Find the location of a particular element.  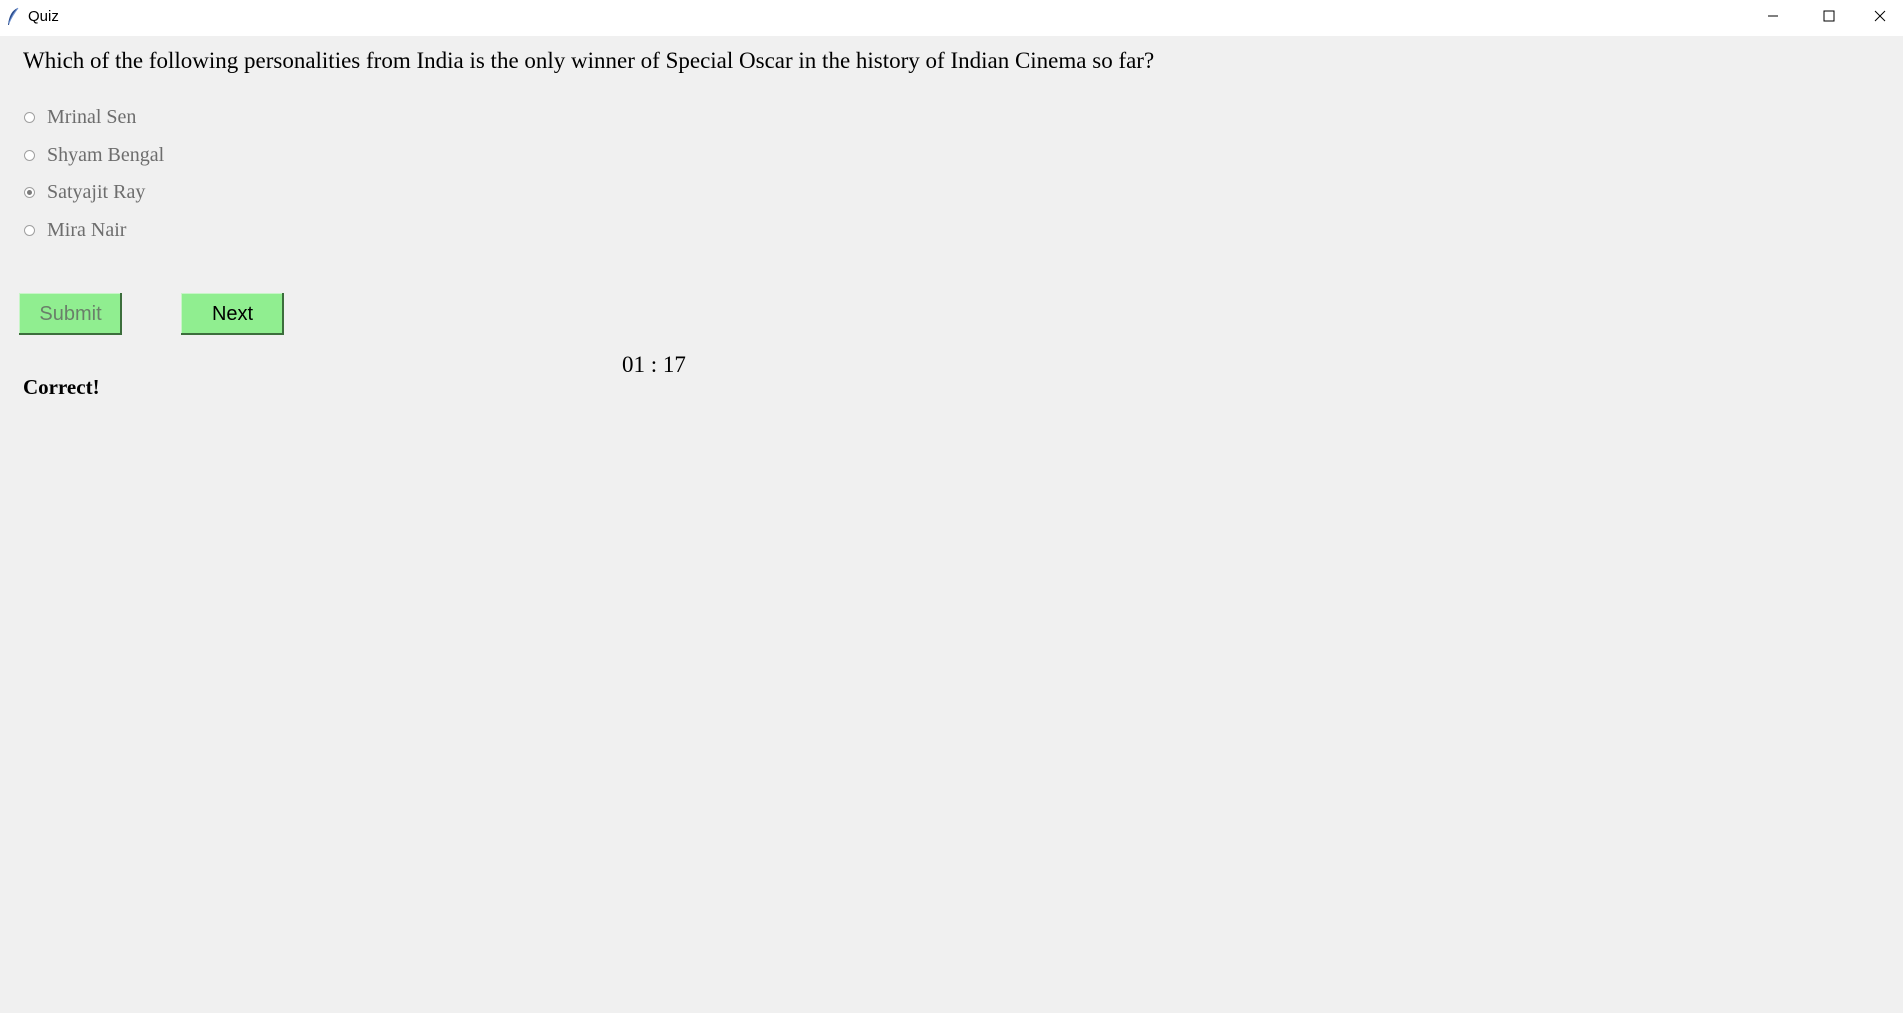

option-label: Mrinal Sen is located at coordinates (92, 116).